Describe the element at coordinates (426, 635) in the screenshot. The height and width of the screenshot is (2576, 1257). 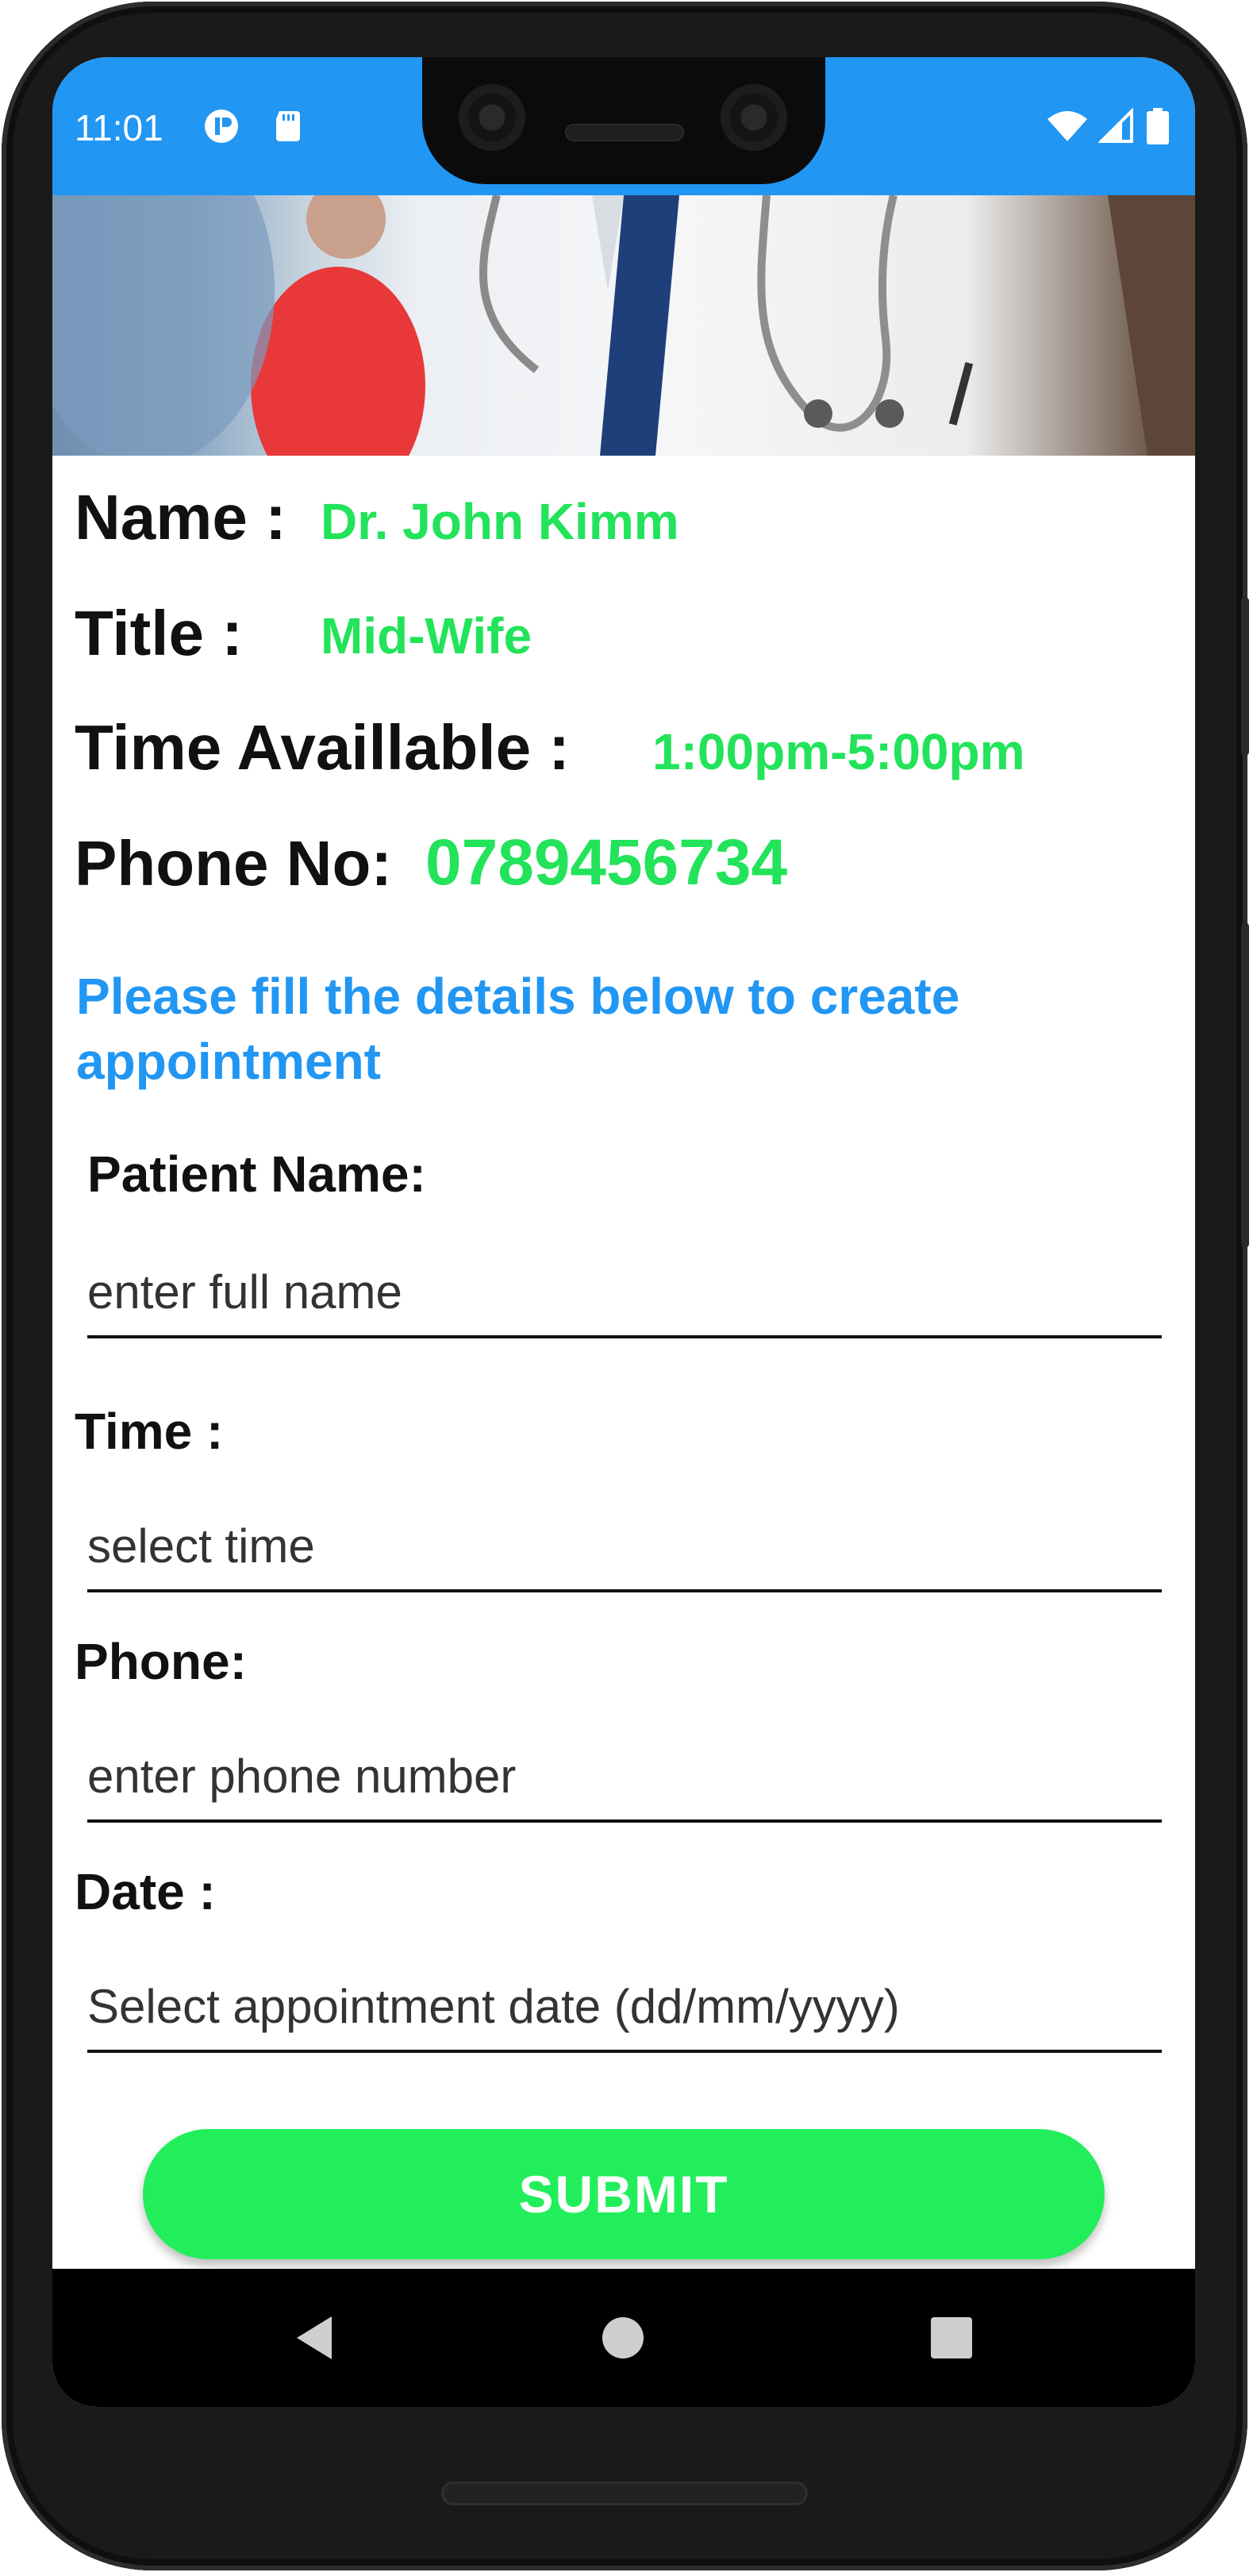
I see `title-value: Mid-Wife` at that location.